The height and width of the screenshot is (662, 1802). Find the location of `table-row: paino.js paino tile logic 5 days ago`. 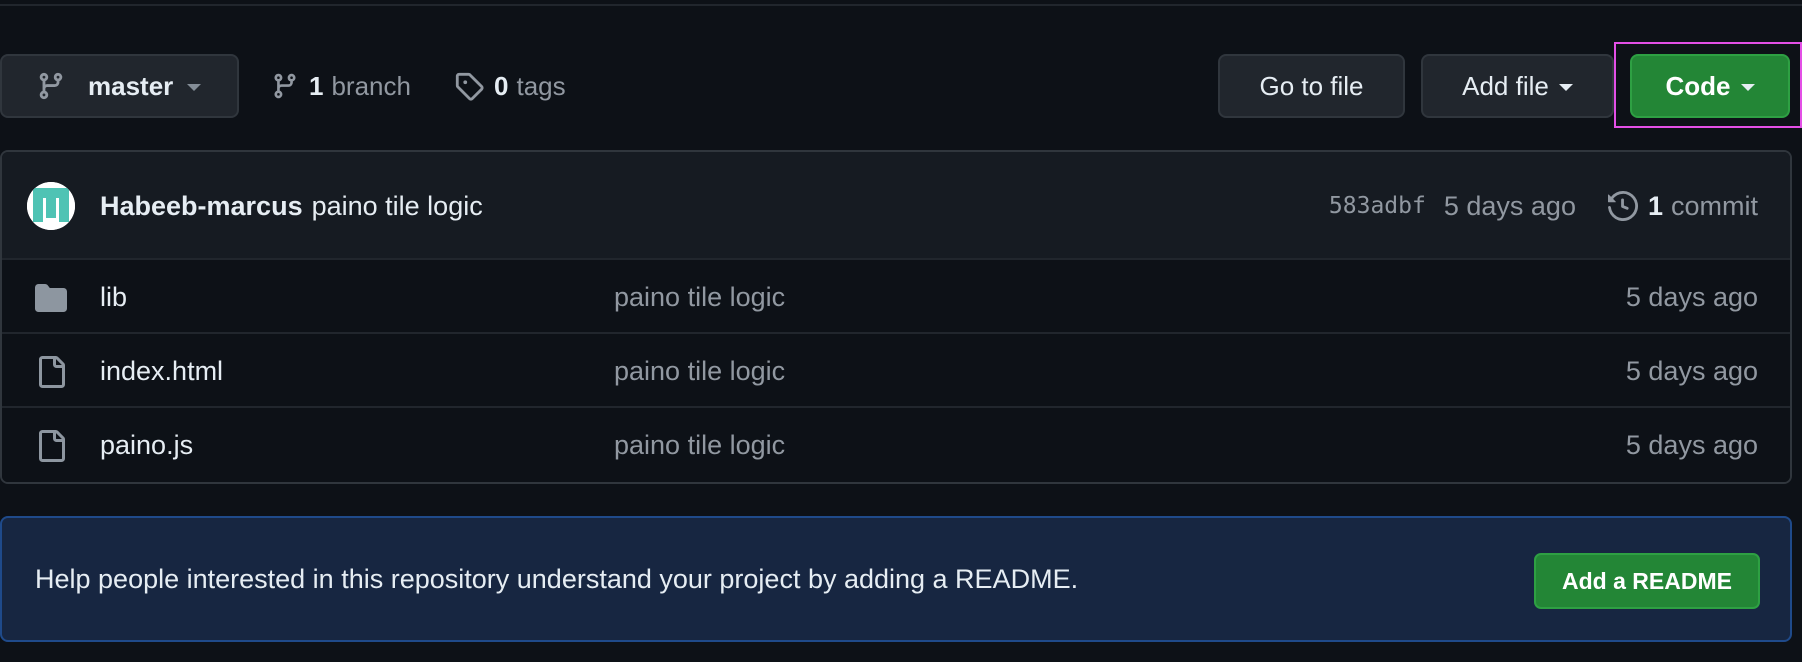

table-row: paino.js paino tile logic 5 days ago is located at coordinates (896, 445).